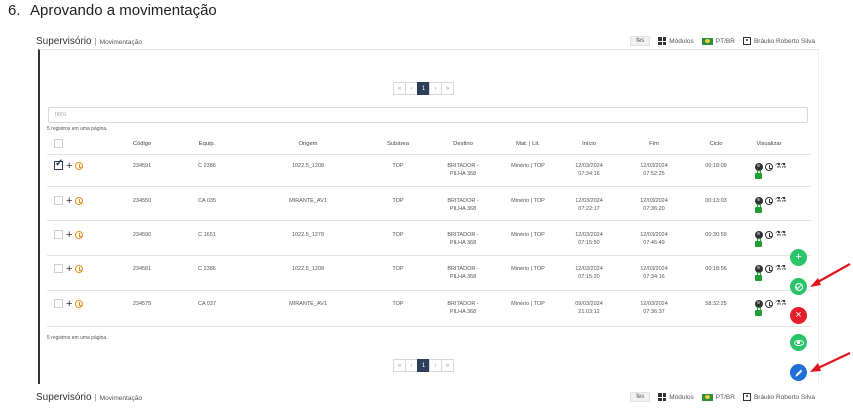 The width and height of the screenshot is (853, 408). I want to click on inicio-time: 07:34:16, so click(589, 174).